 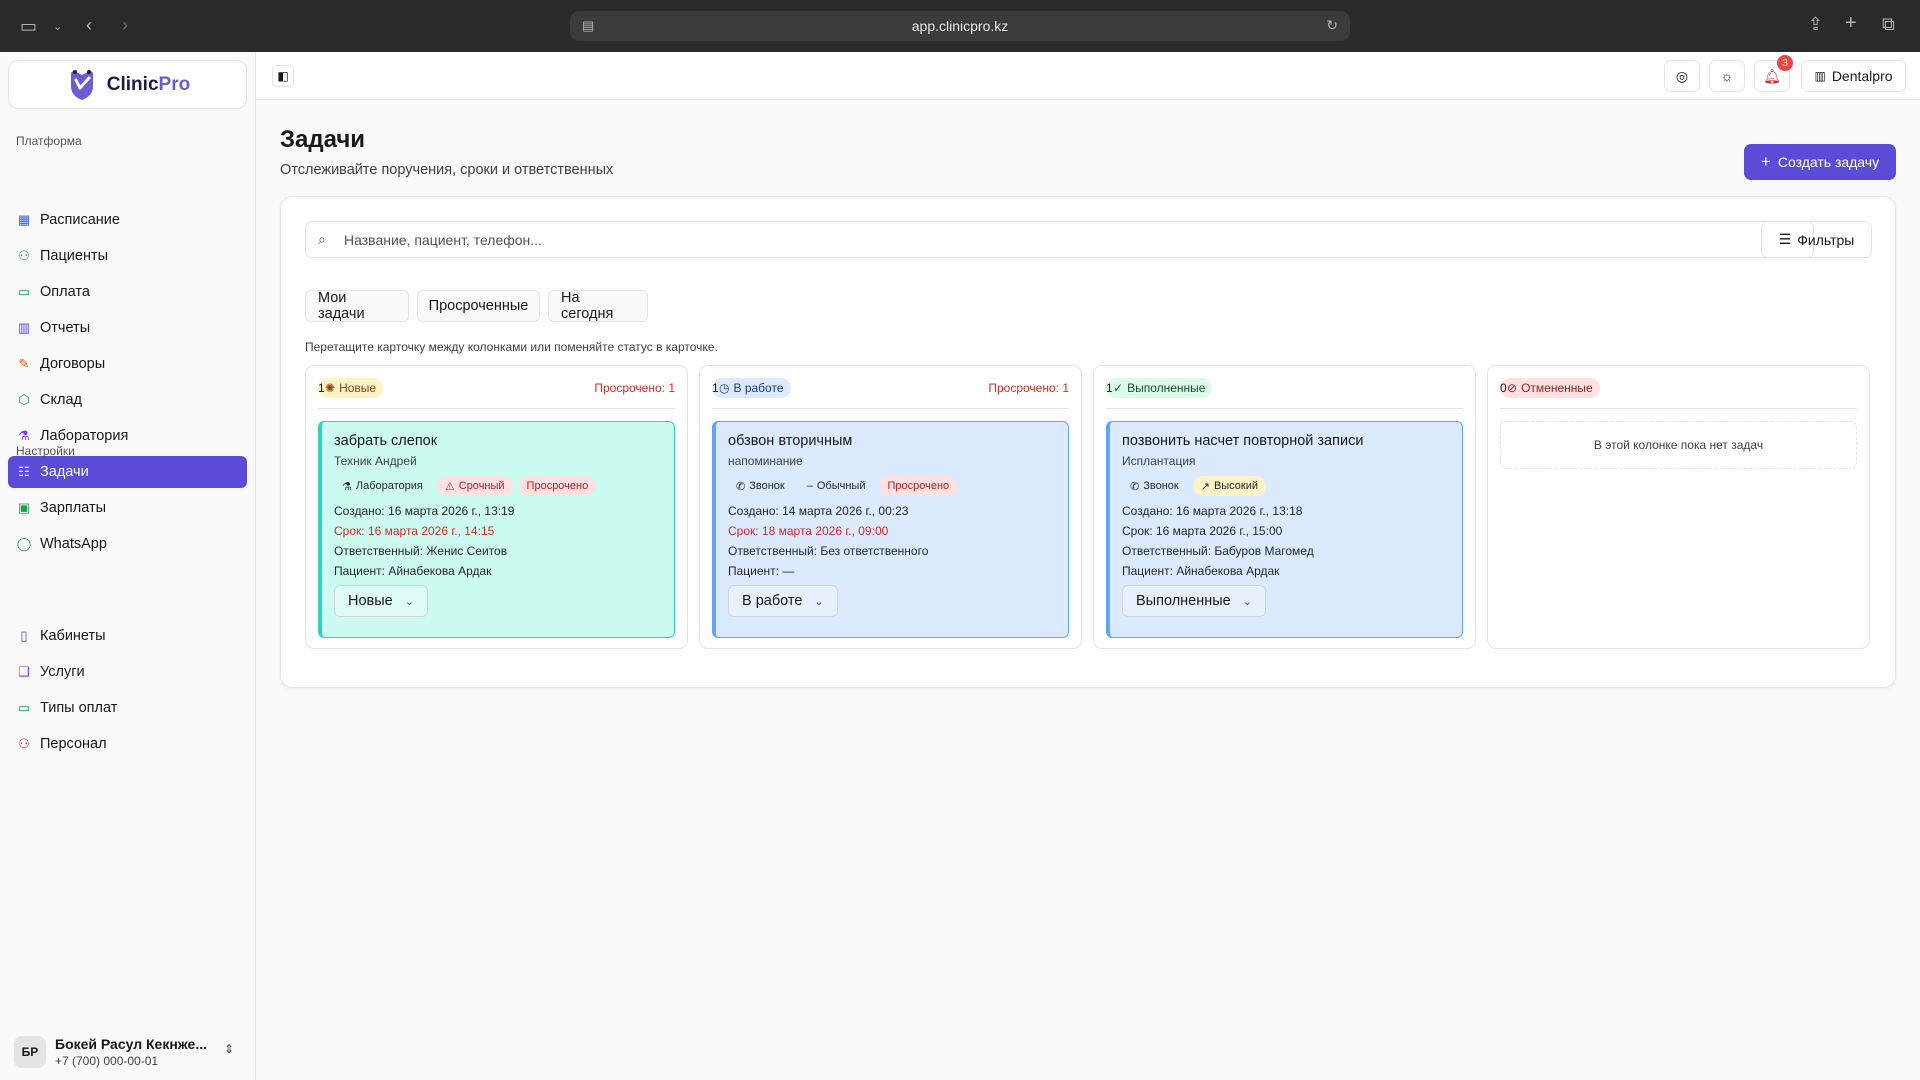 I want to click on tabs-overview-icon: ⧉, so click(x=1888, y=24).